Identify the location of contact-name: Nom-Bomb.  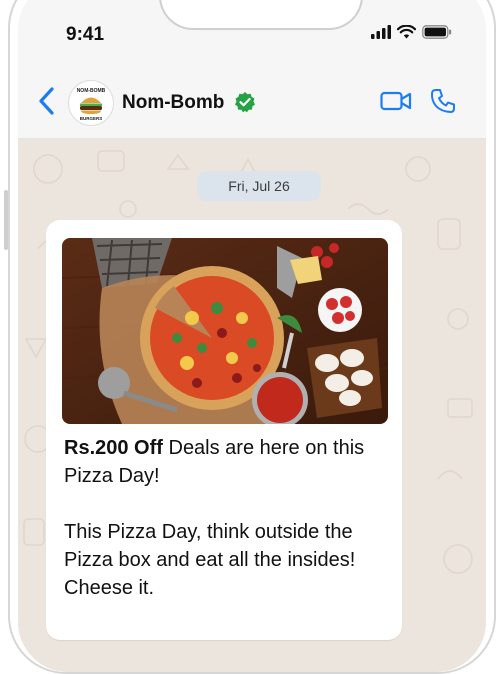
(173, 103).